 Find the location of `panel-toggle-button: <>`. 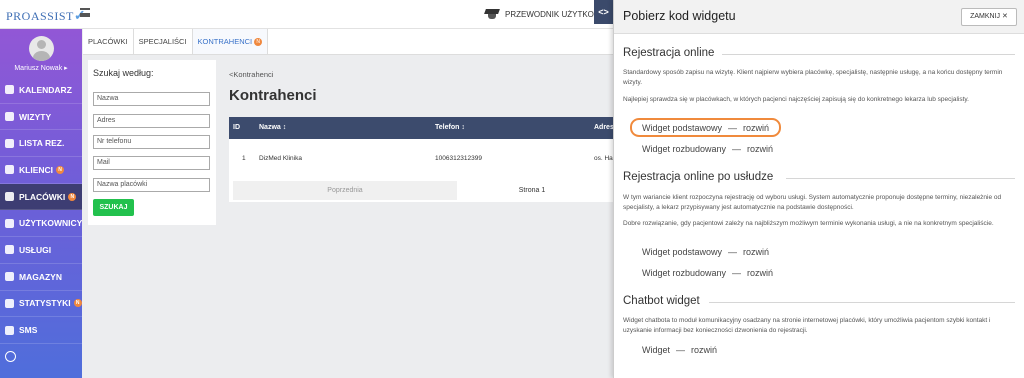

panel-toggle-button: <> is located at coordinates (603, 12).